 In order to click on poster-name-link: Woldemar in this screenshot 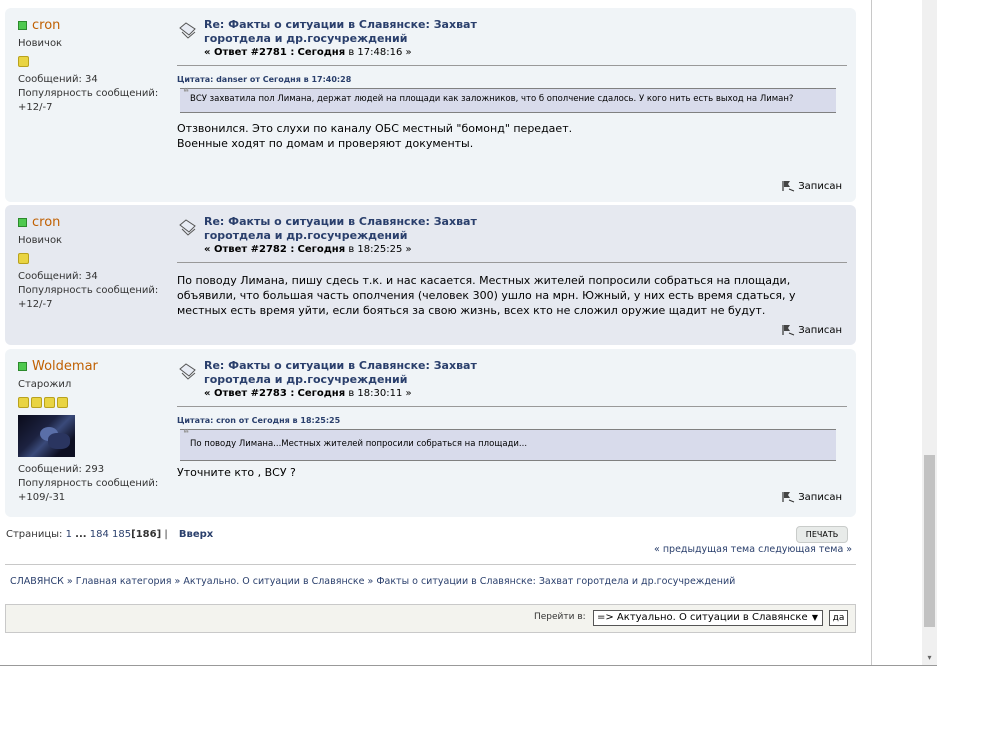, I will do `click(65, 366)`.